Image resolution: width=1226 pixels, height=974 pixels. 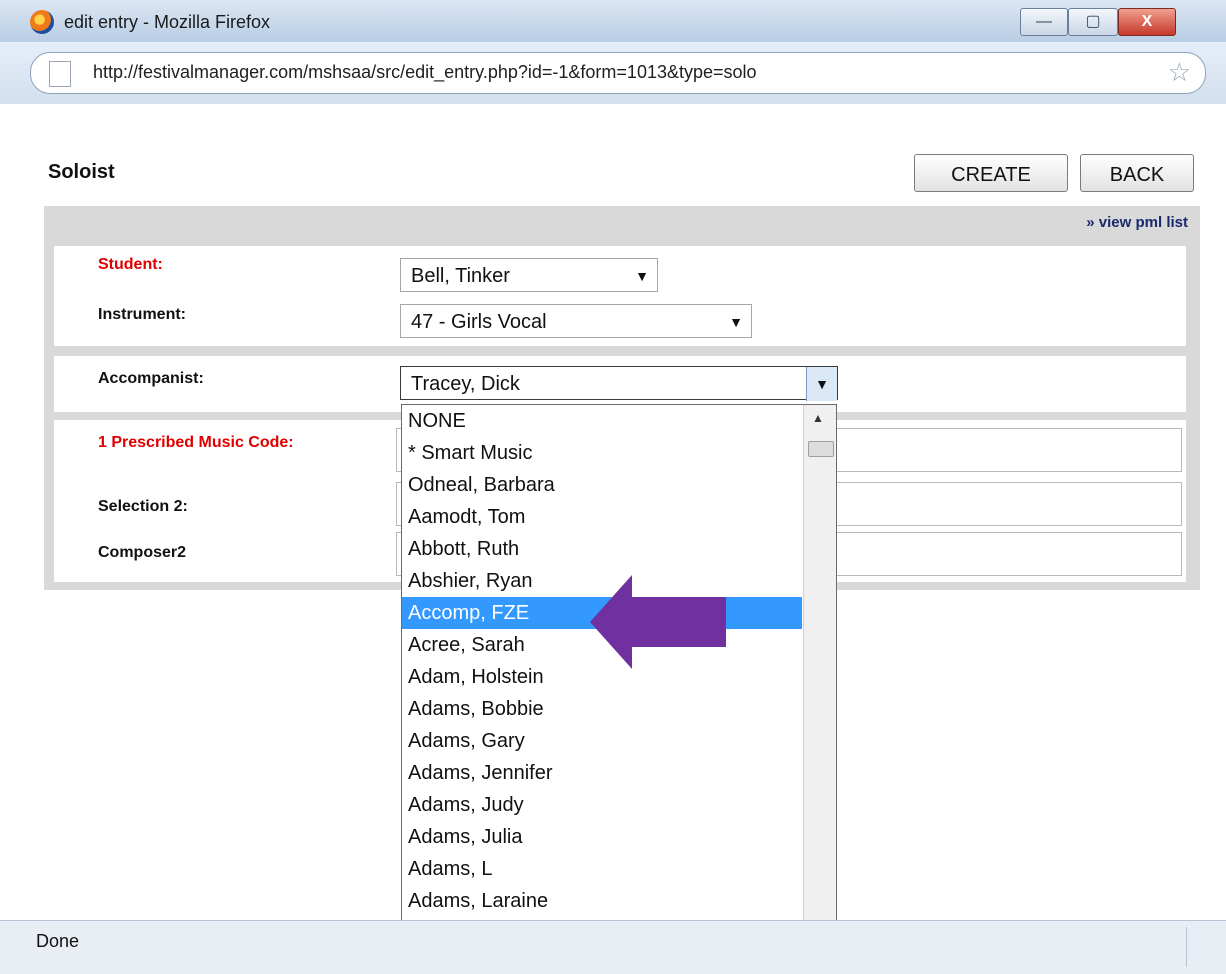 I want to click on annotation-arrow-icon, so click(x=658, y=622).